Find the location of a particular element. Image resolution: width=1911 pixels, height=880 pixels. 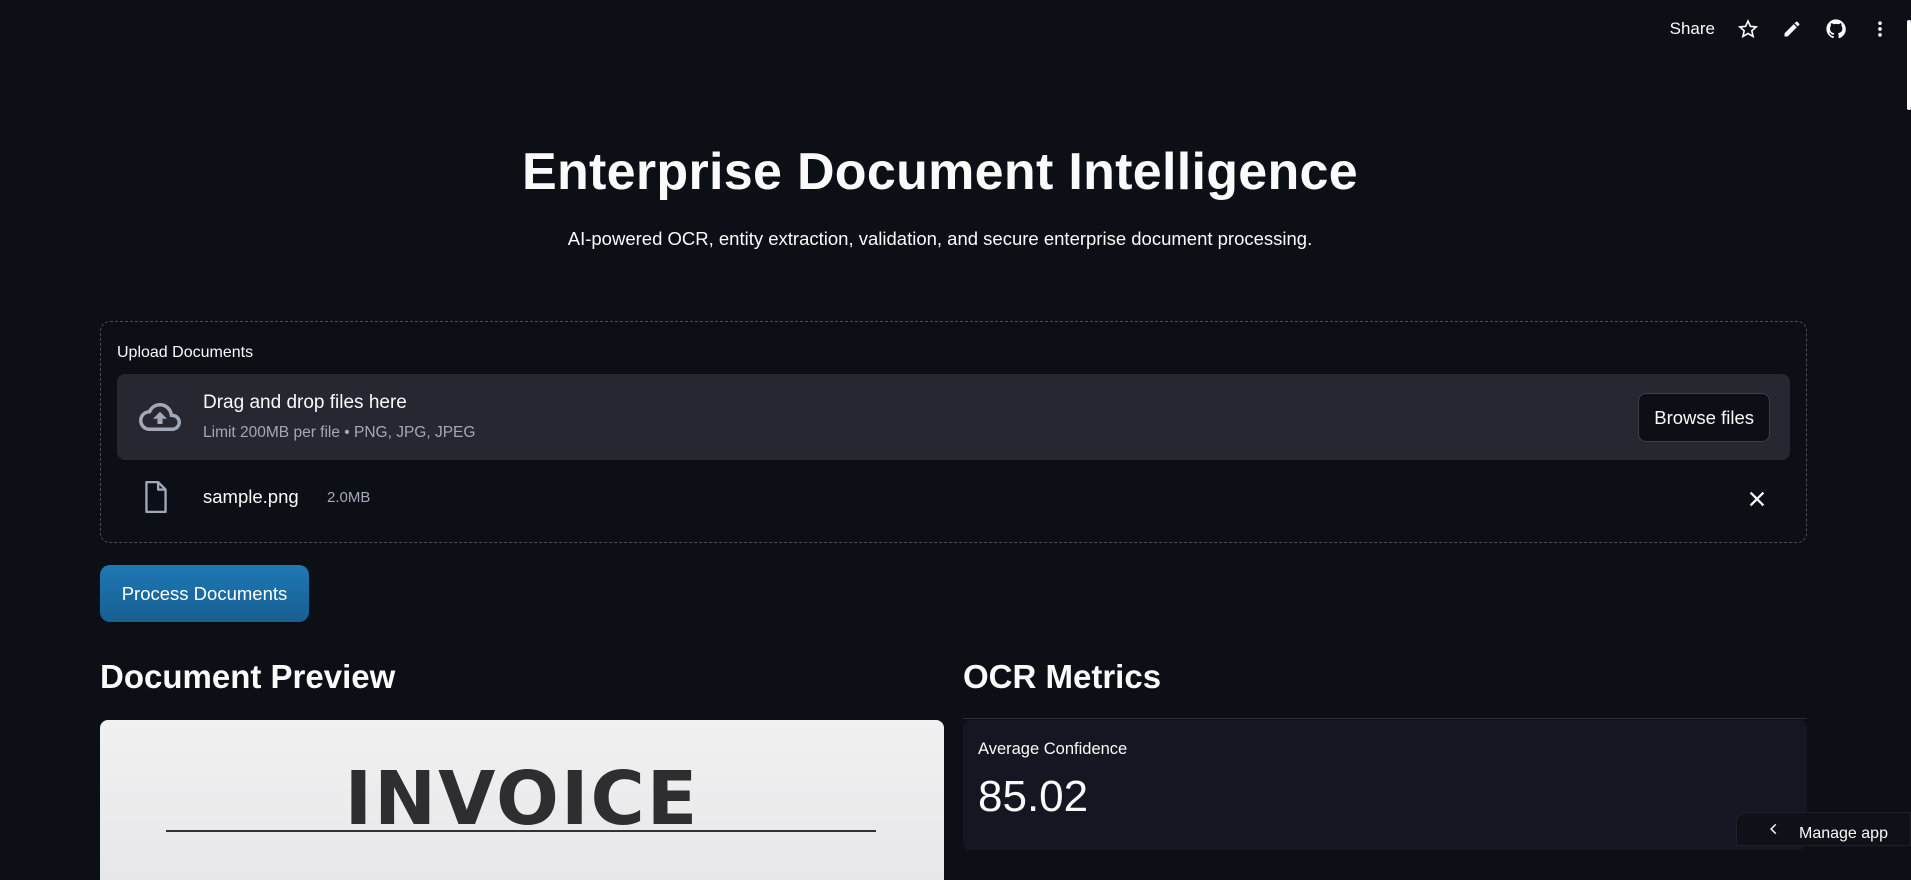

preview-heading: Document Preview is located at coordinates (247, 677).